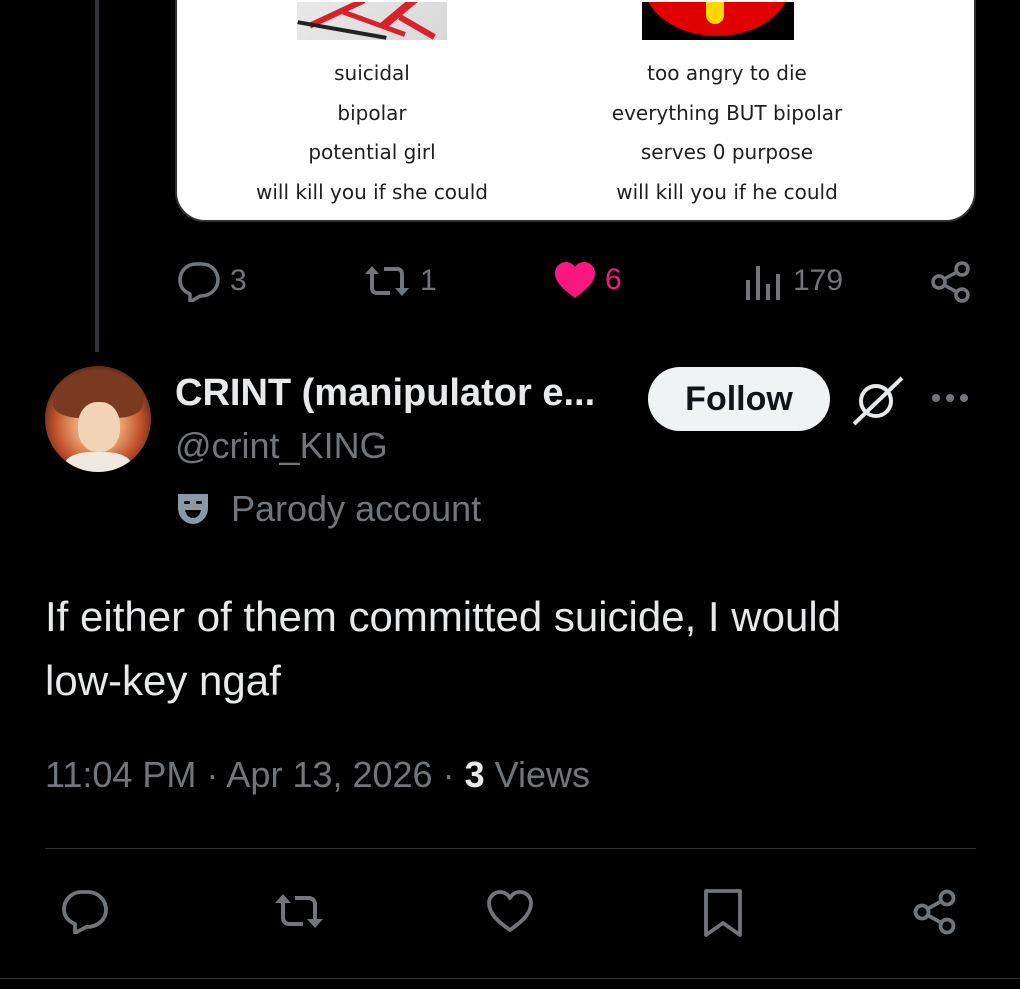 This screenshot has width=1020, height=989. I want to click on parent-action-bar: 3 1 6 179, so click(510, 280).